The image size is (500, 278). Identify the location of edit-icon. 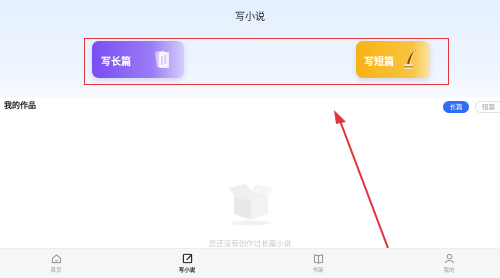
(187, 258).